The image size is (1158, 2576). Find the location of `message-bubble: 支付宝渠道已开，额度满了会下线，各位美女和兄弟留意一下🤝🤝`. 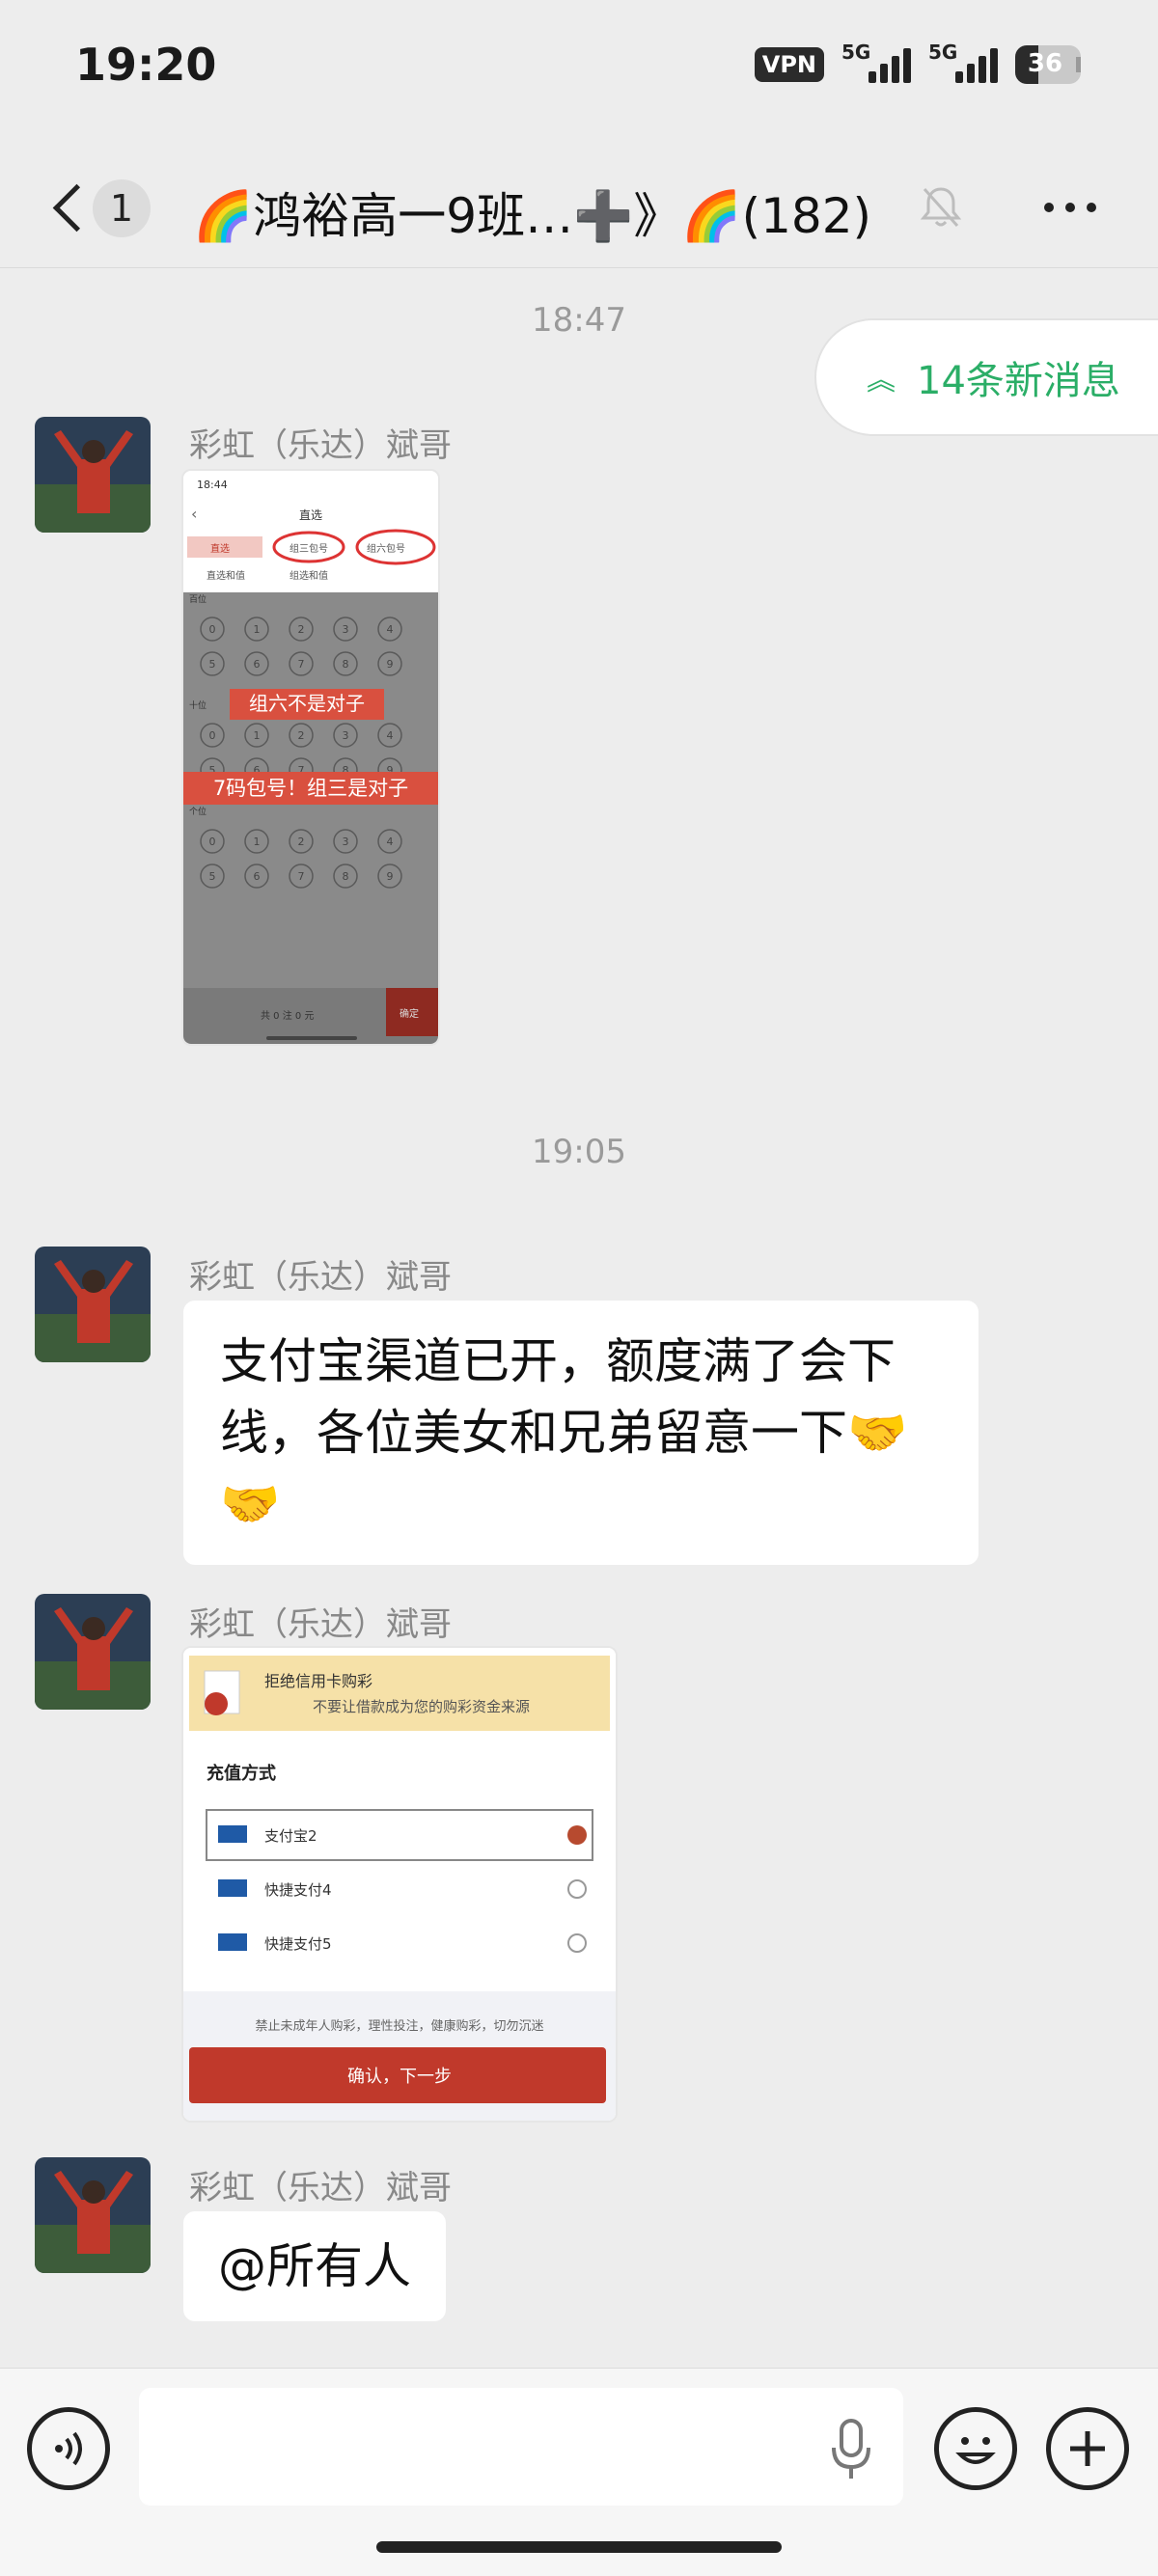

message-bubble: 支付宝渠道已开，额度满了会下线，各位美女和兄弟留意一下🤝🤝 is located at coordinates (581, 1433).